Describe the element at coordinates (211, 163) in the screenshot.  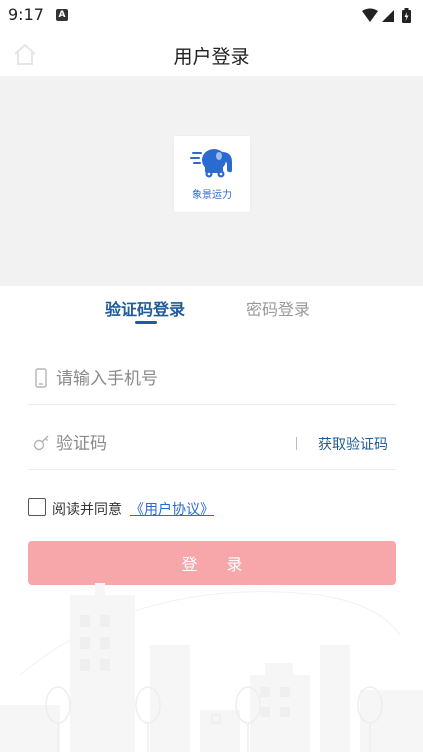
I see `elephant-truck-logo-icon` at that location.